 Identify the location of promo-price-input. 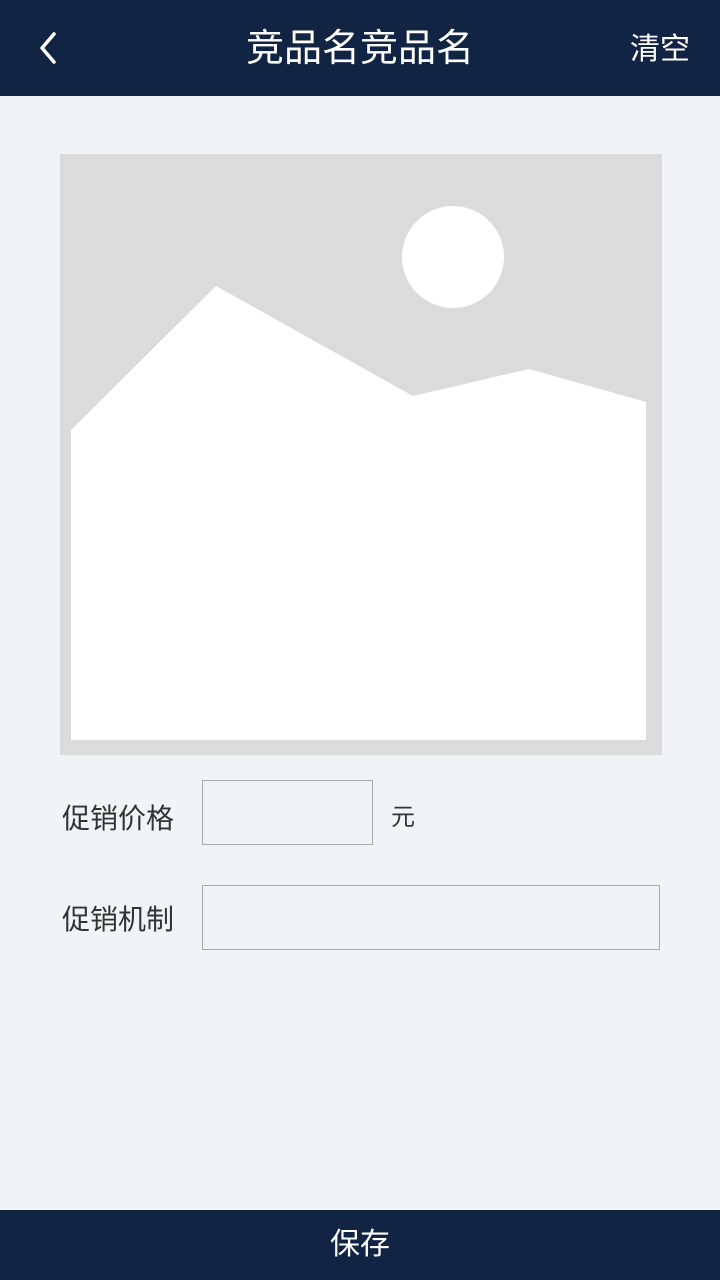
(287, 812).